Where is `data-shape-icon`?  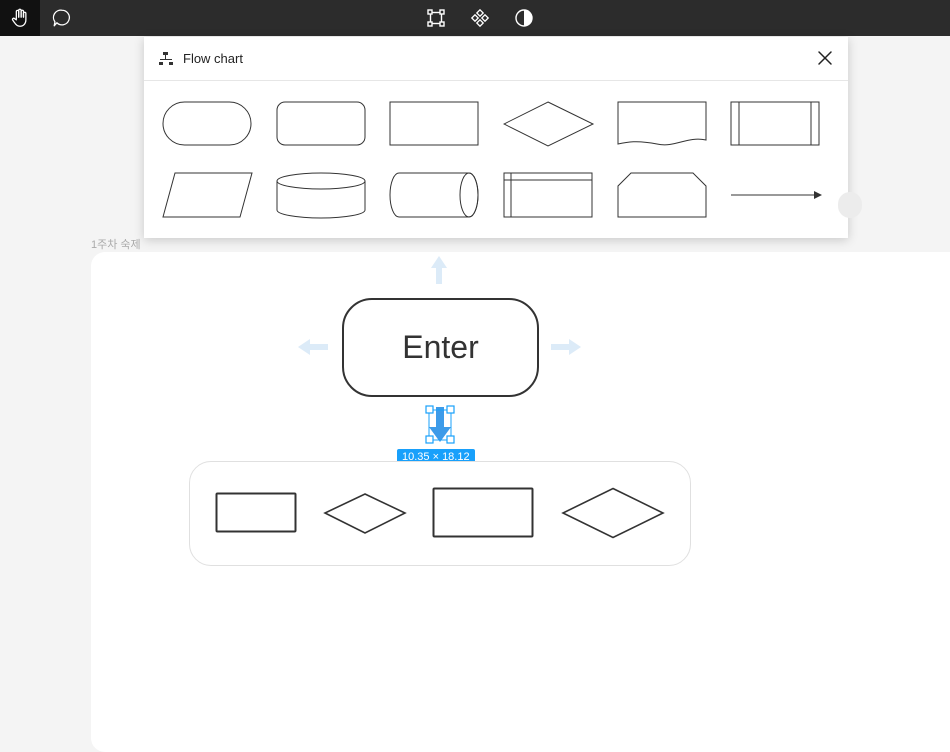 data-shape-icon is located at coordinates (208, 196).